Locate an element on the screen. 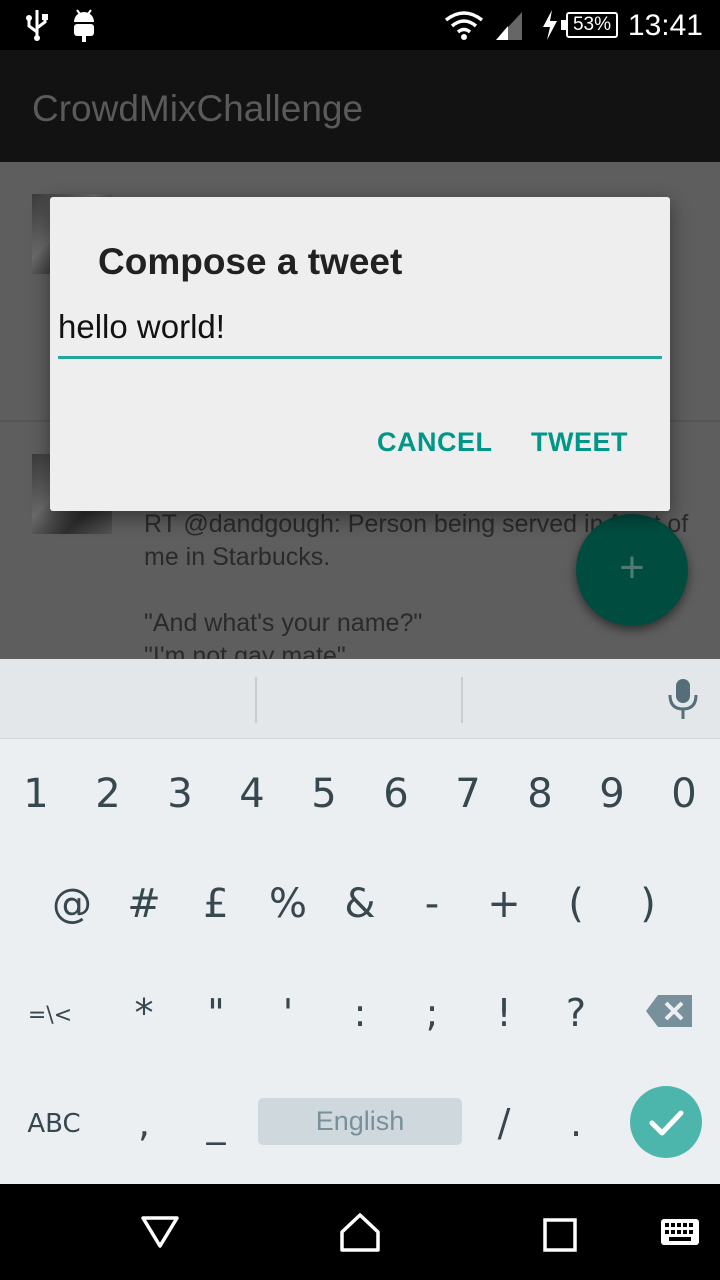  app-bar: CrowdMixChallenge is located at coordinates (360, 106).